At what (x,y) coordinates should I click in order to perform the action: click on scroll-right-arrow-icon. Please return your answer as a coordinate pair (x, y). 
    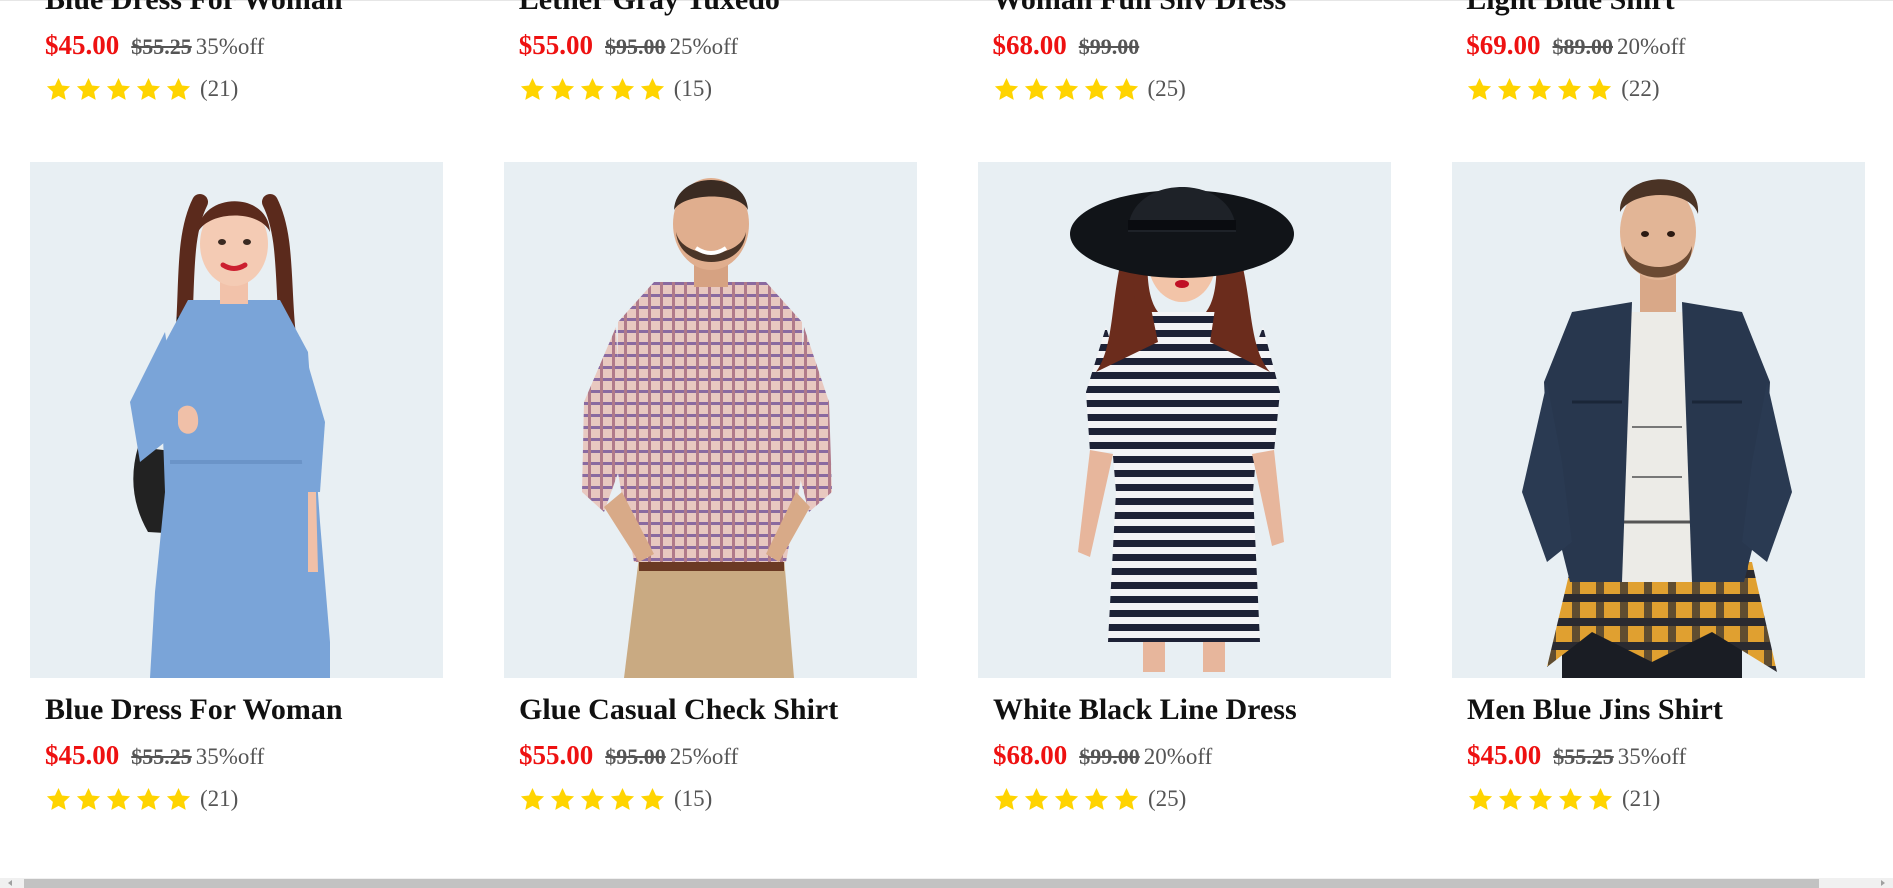
    Looking at the image, I should click on (1882, 883).